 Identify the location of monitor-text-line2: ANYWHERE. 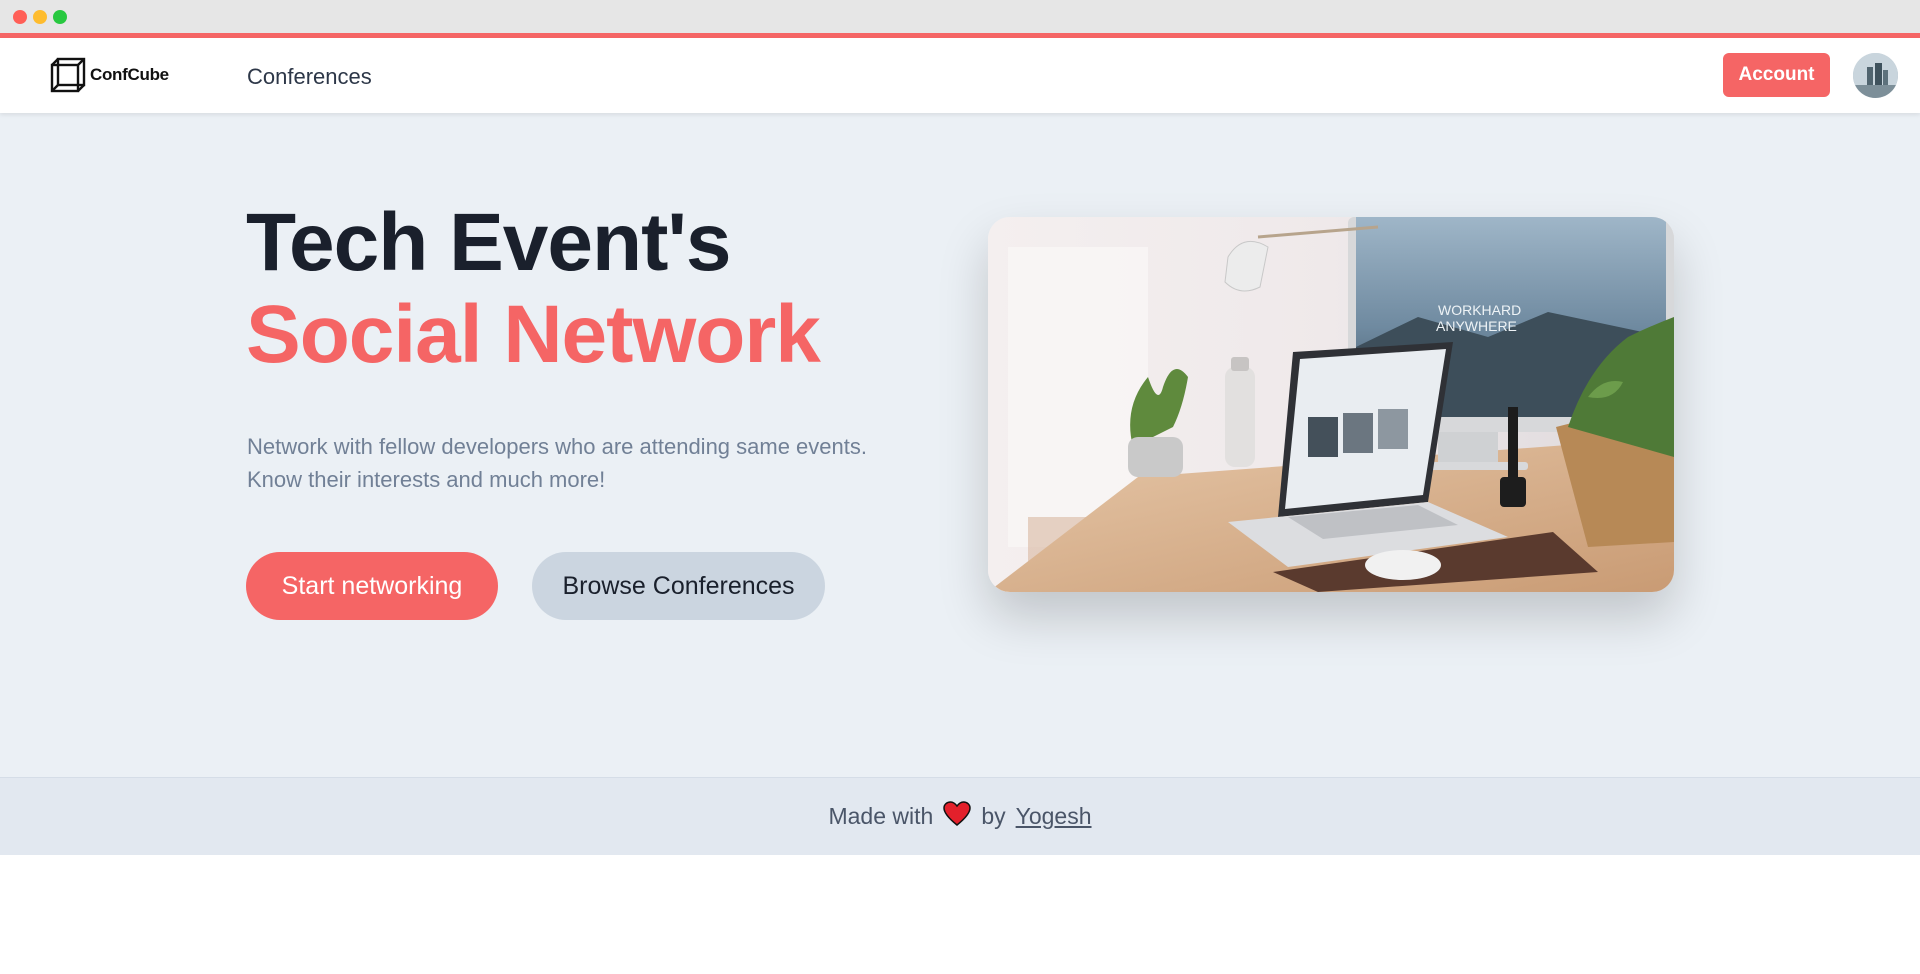
(1476, 326).